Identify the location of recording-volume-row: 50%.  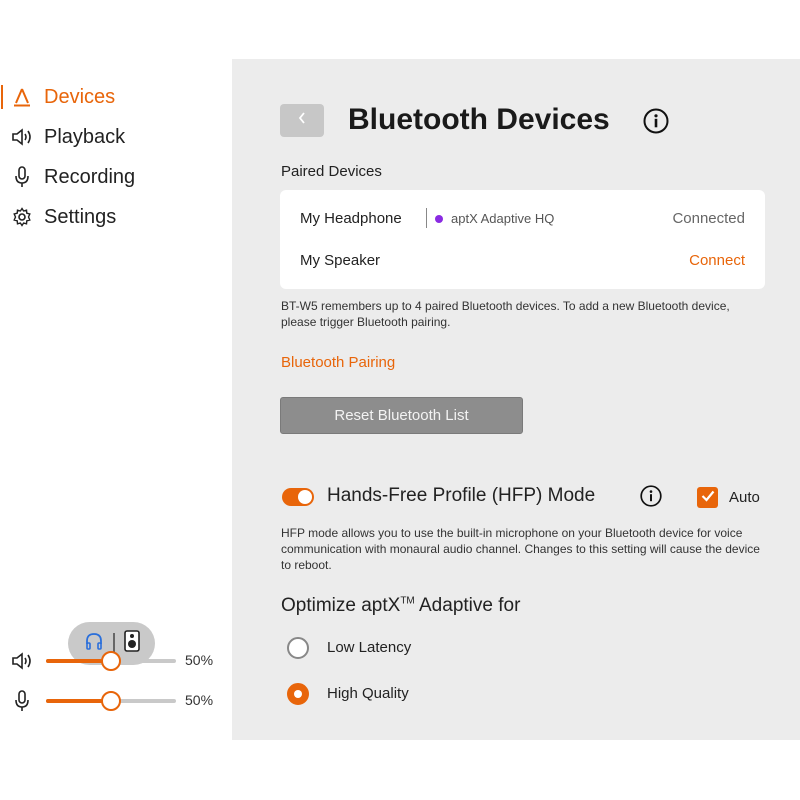
(116, 701).